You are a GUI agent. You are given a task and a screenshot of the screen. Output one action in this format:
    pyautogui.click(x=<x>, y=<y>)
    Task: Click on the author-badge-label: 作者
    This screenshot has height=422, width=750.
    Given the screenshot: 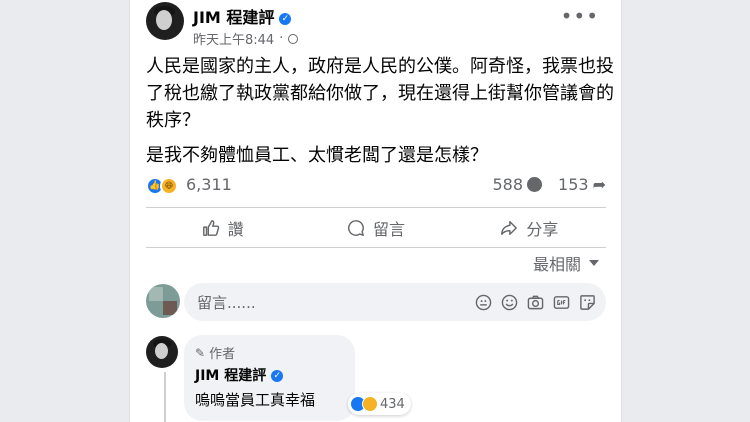 What is the action you would take?
    pyautogui.click(x=222, y=354)
    